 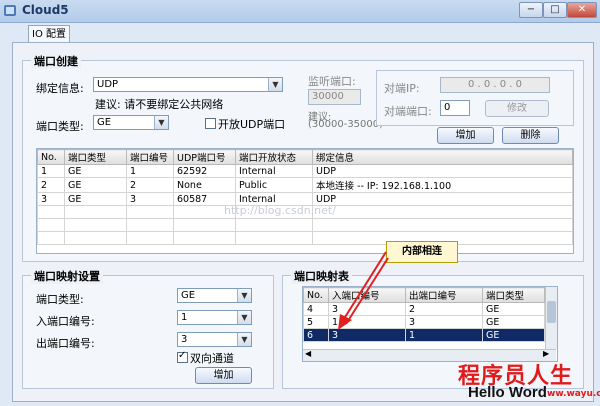 I want to click on out-port-label: 出端口编号:, so click(x=65, y=343).